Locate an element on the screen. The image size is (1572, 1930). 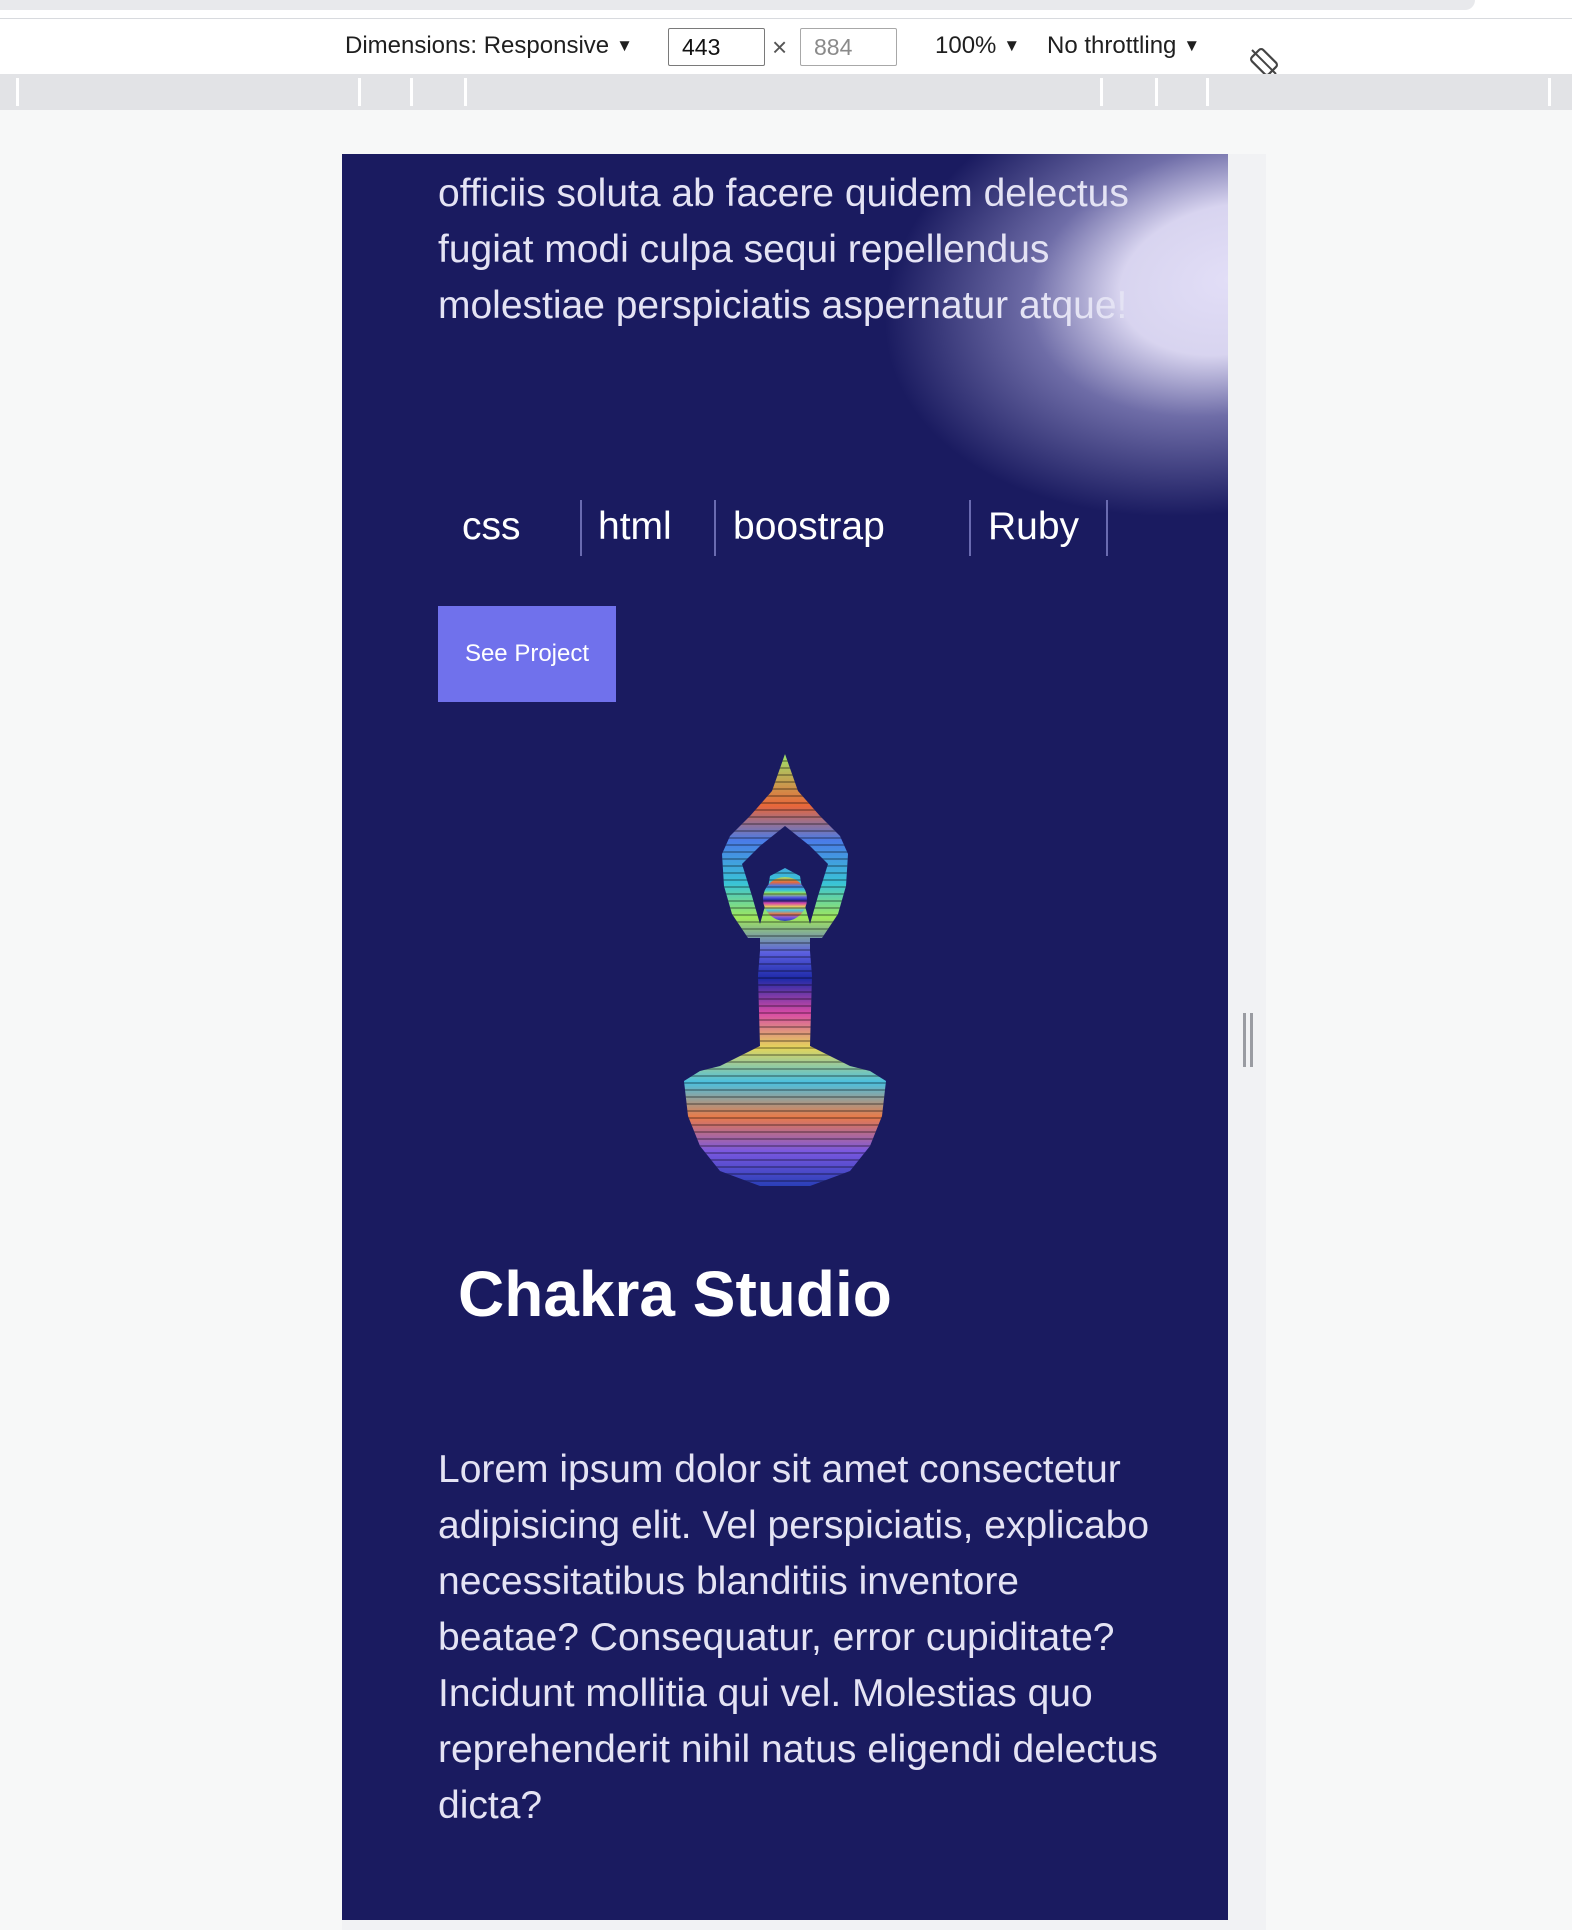
throttling-label: No throttling is located at coordinates (1112, 45).